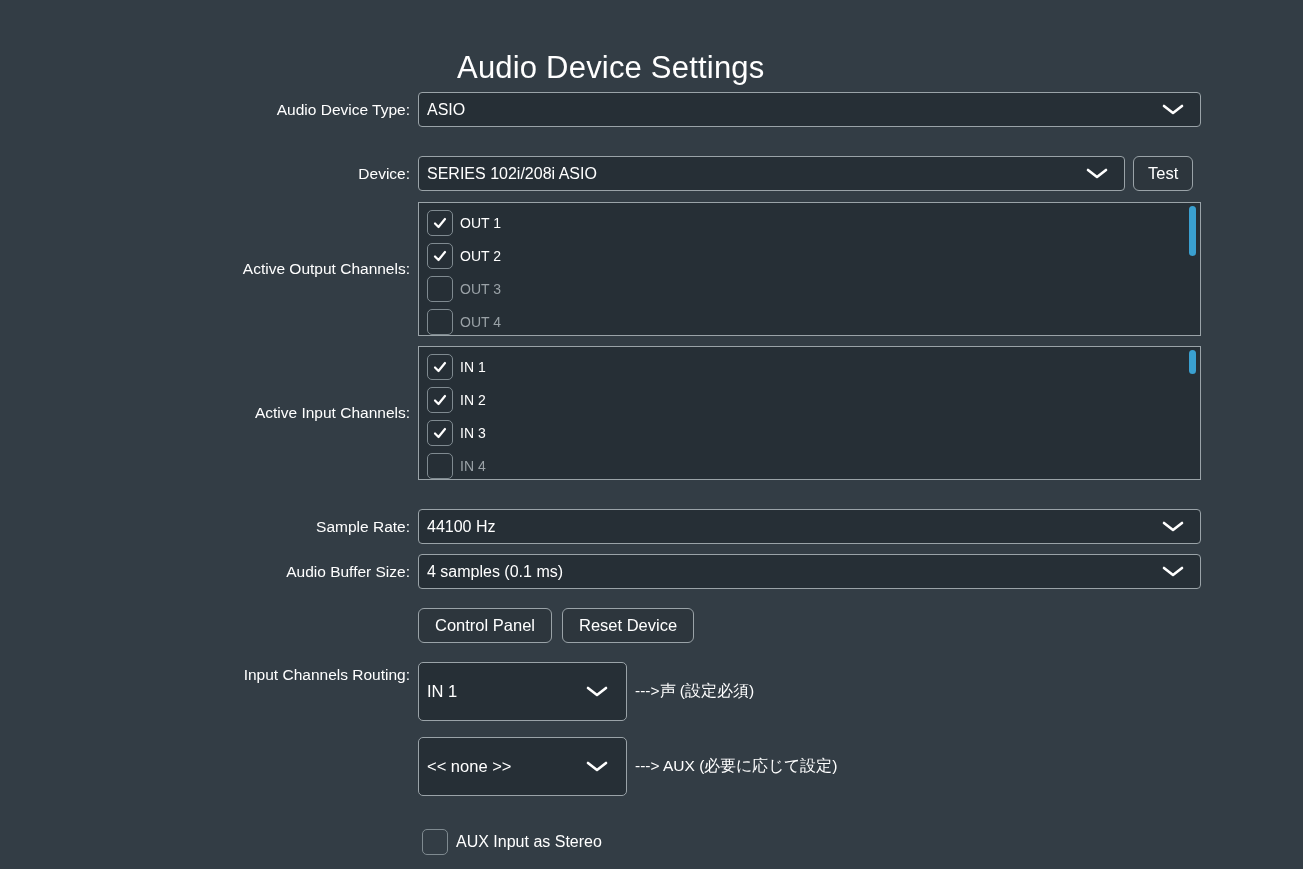  I want to click on channel-name: IN 4, so click(473, 465).